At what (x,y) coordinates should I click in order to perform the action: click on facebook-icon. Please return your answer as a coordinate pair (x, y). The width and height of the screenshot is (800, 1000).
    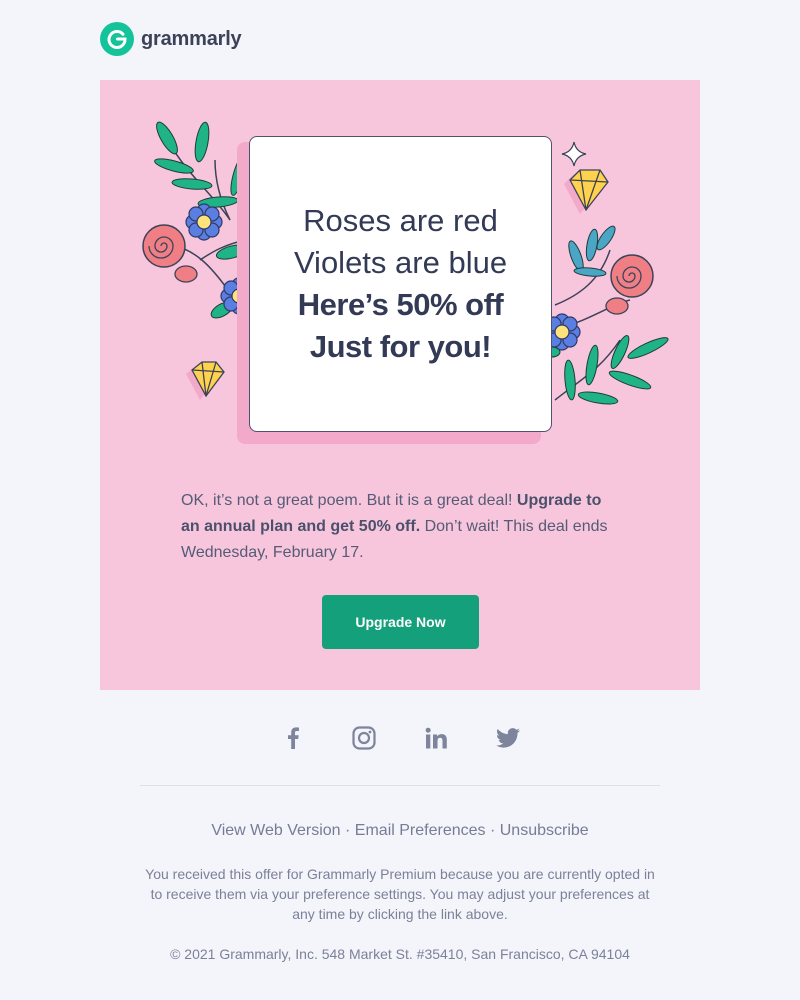
    Looking at the image, I should click on (293, 738).